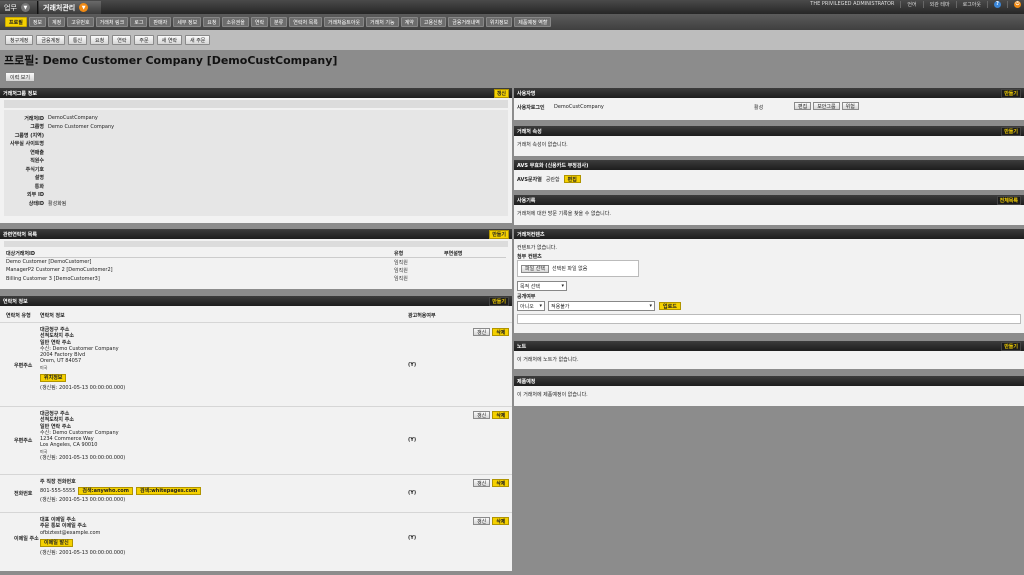 The width and height of the screenshot is (1024, 575). I want to click on app-tab-business: 업무 ▼, so click(19, 7).